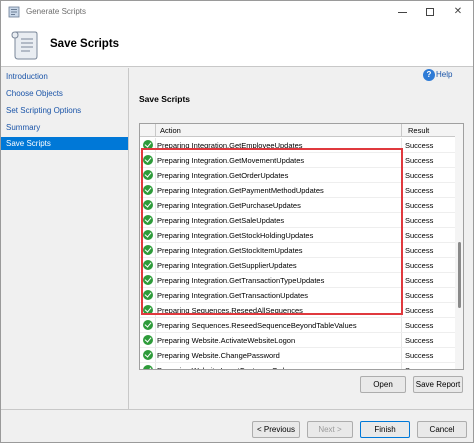  I want to click on wizard-header: Save Scripts, so click(237, 45).